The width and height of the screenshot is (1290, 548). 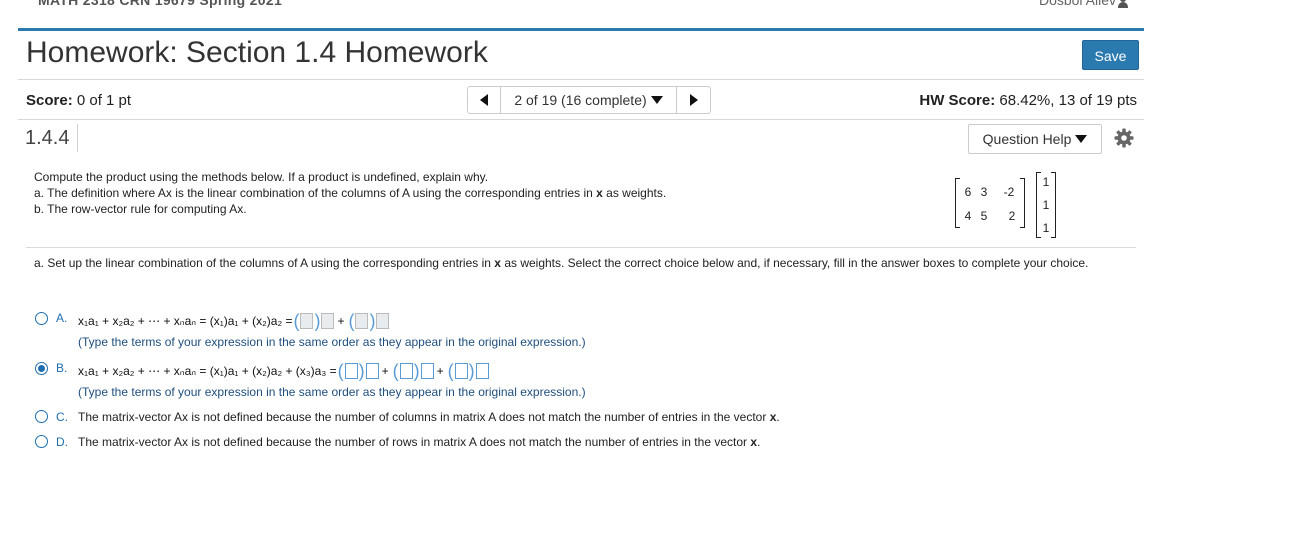 What do you see at coordinates (41, 416) in the screenshot?
I see `choice-c-radio` at bounding box center [41, 416].